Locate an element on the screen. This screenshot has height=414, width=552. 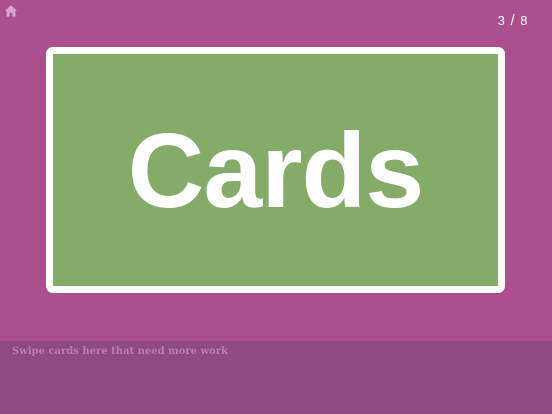
progress-counter: 3 / 8 is located at coordinates (513, 20).